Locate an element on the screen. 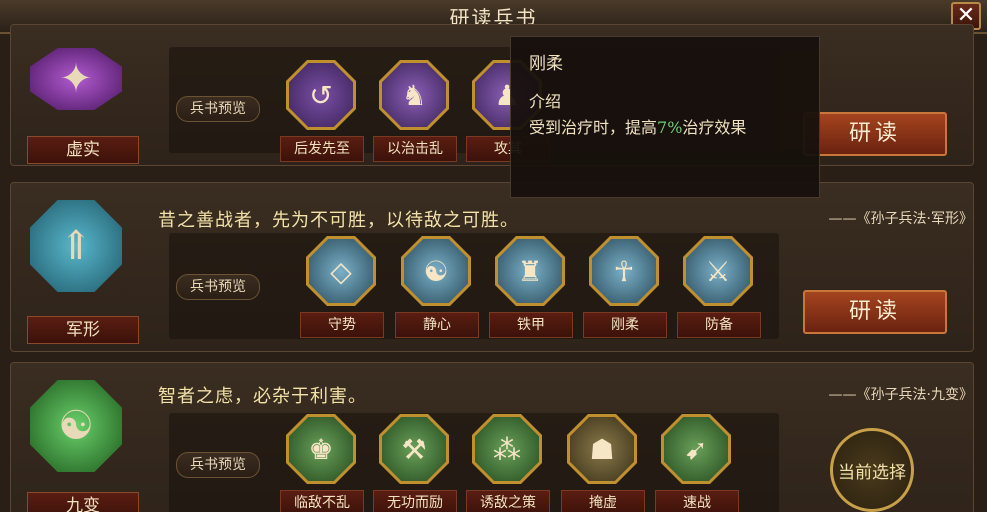 The height and width of the screenshot is (512, 987). skill-lindibuluan: ♚ 临敌不乱 is located at coordinates (323, 463).